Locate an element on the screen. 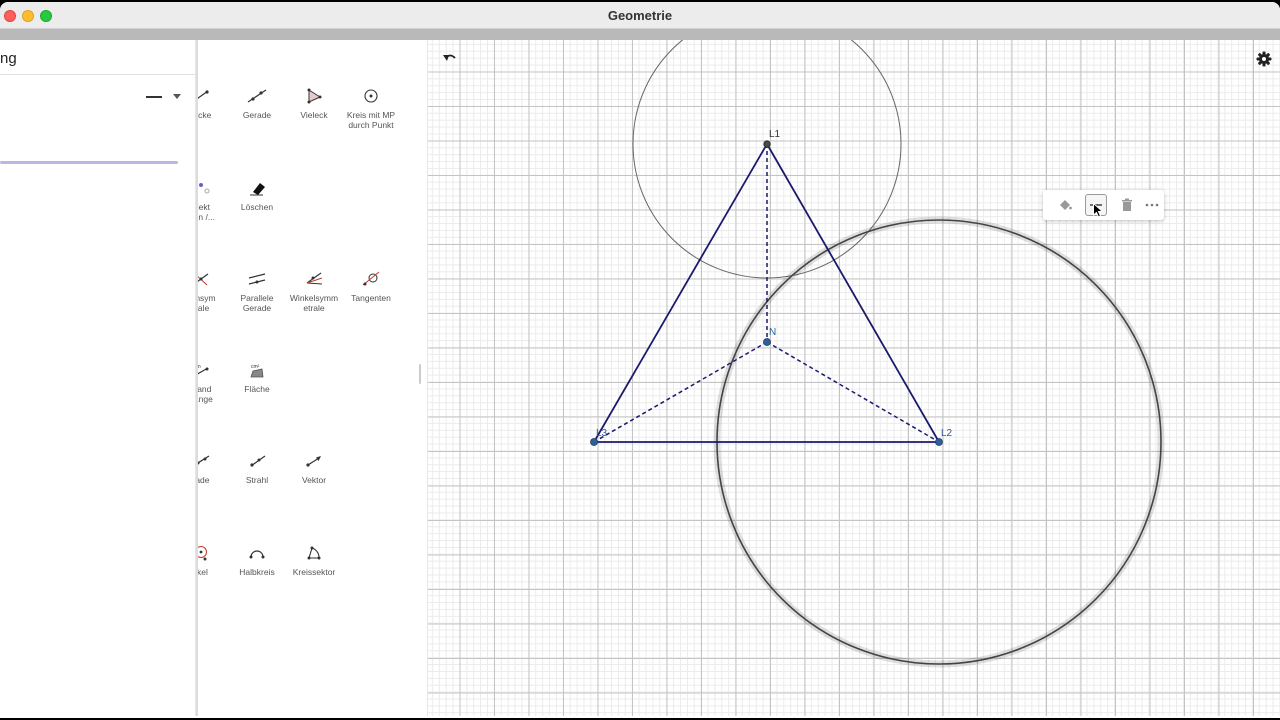  tool-vector: Vektor is located at coordinates (314, 483).